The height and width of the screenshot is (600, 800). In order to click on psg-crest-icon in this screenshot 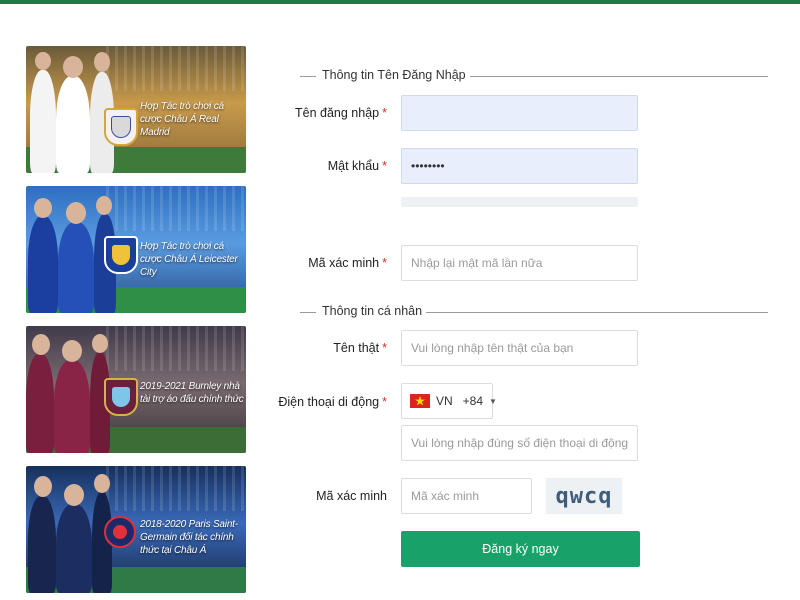, I will do `click(120, 532)`.